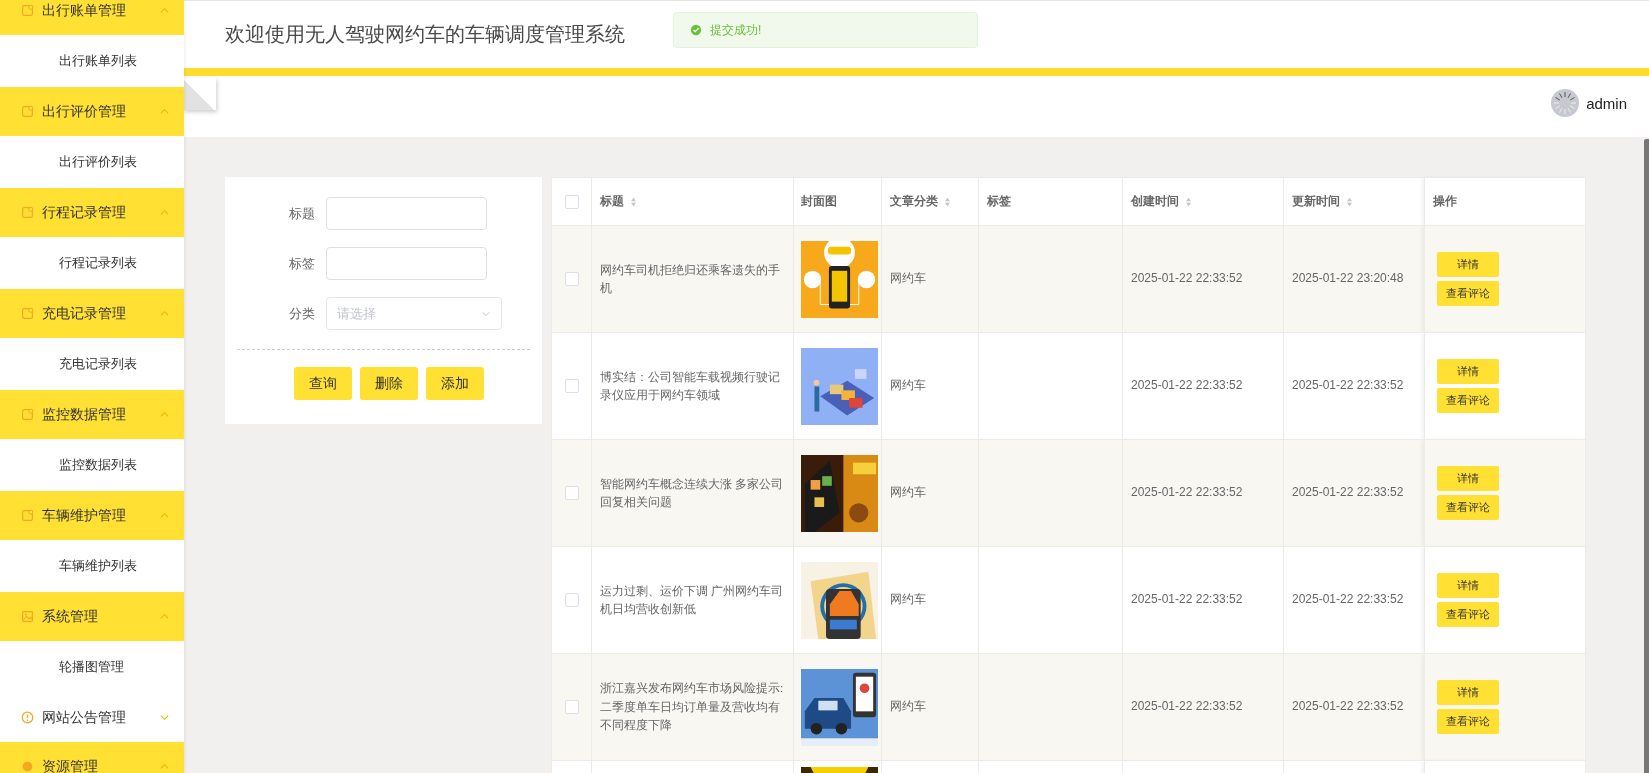 The width and height of the screenshot is (1649, 773). Describe the element at coordinates (92, 61) in the screenshot. I see `menu-item: 出行账单列表` at that location.